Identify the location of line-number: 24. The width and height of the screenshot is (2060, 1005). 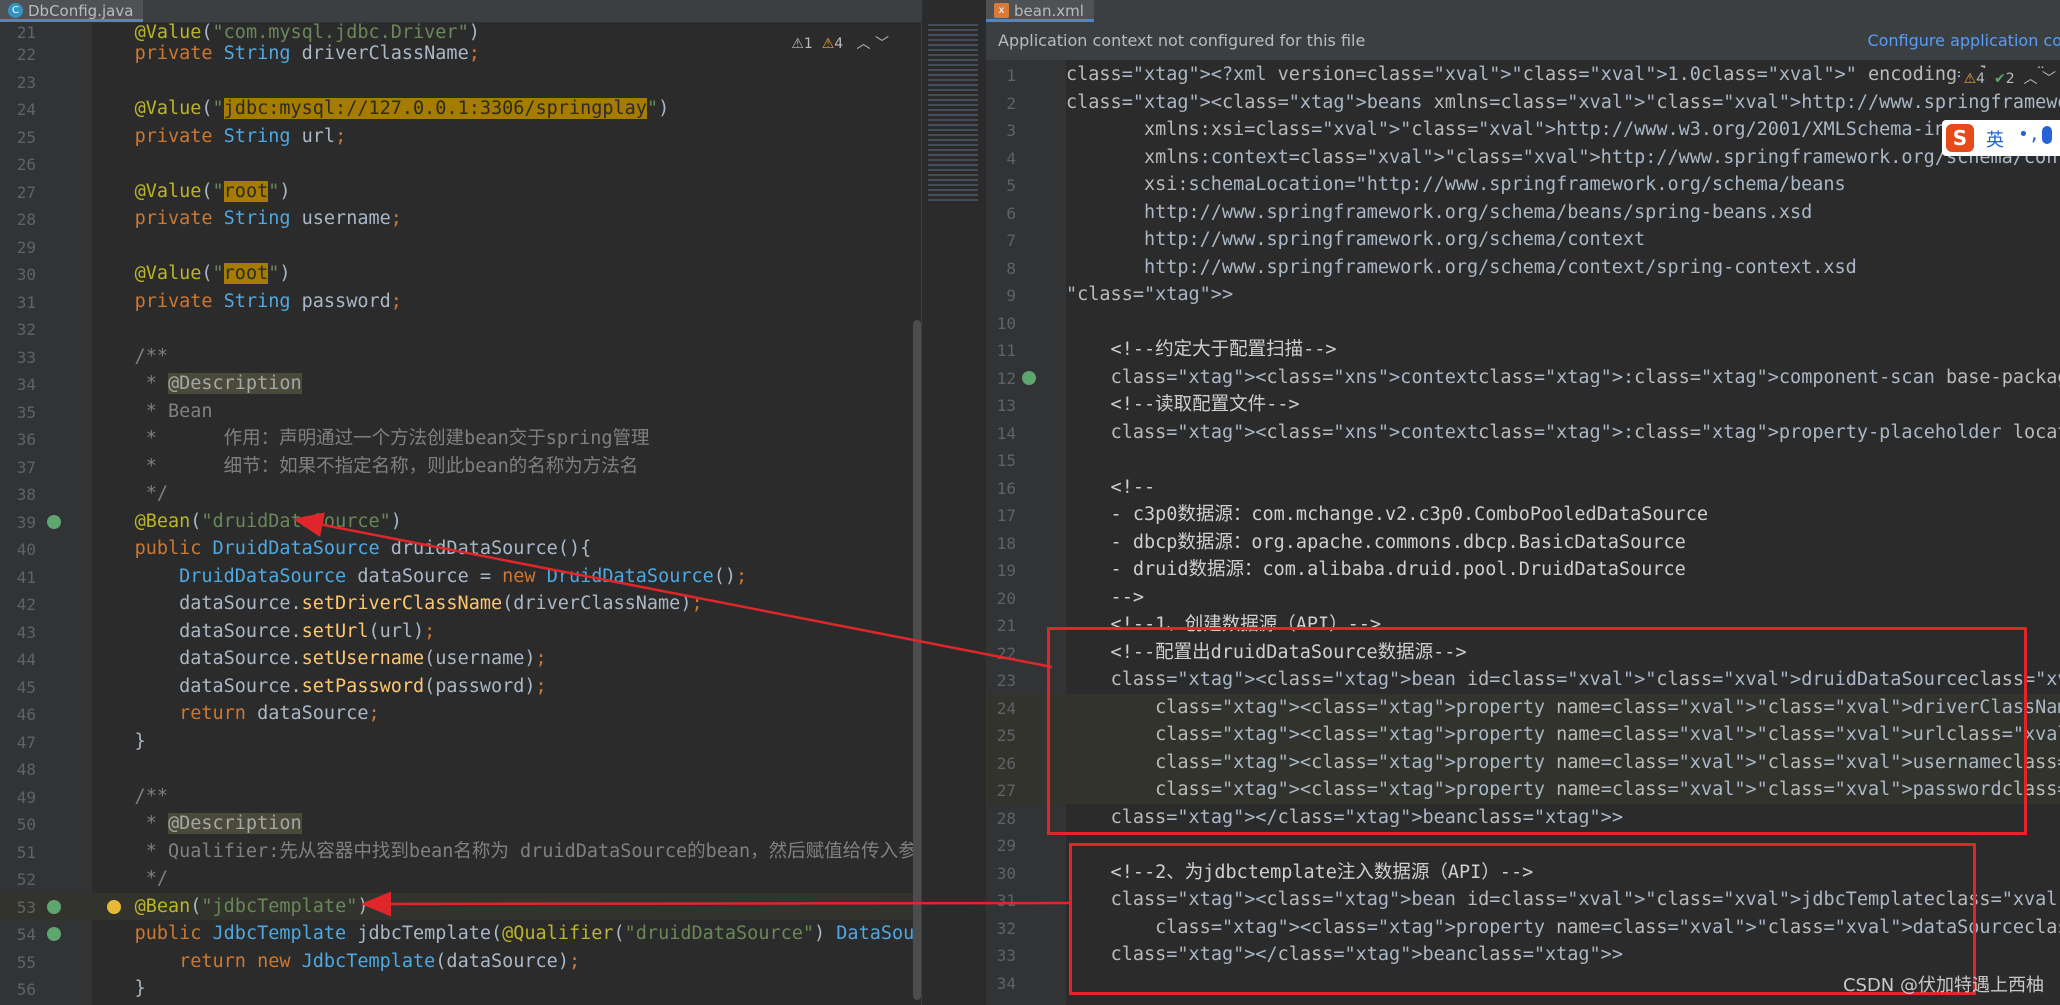
(26, 109).